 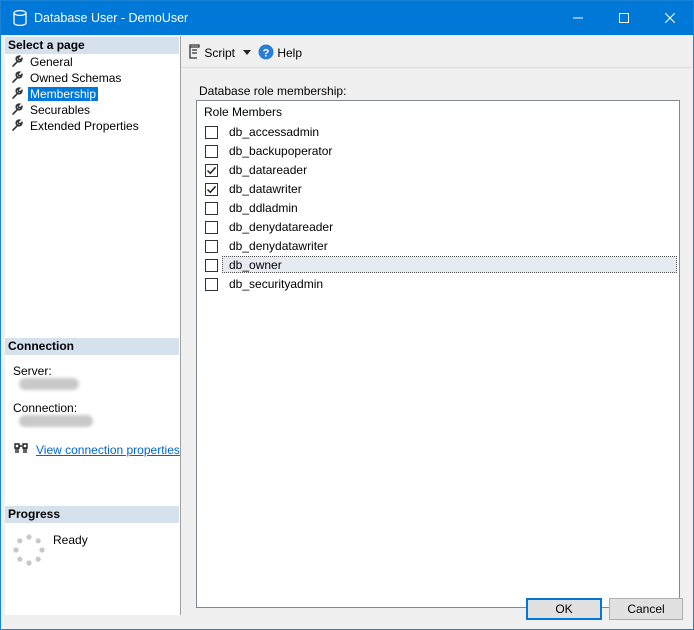 What do you see at coordinates (263, 208) in the screenshot?
I see `role-name: db_ddladmin` at bounding box center [263, 208].